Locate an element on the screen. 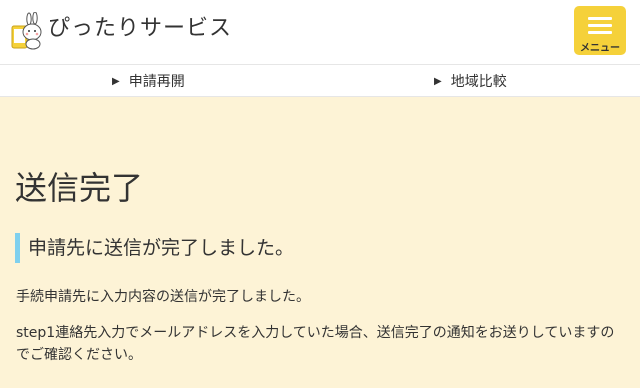 The height and width of the screenshot is (388, 640). sub-navigation: ▶ 申請再開 ▶ 地域比較 is located at coordinates (320, 80).